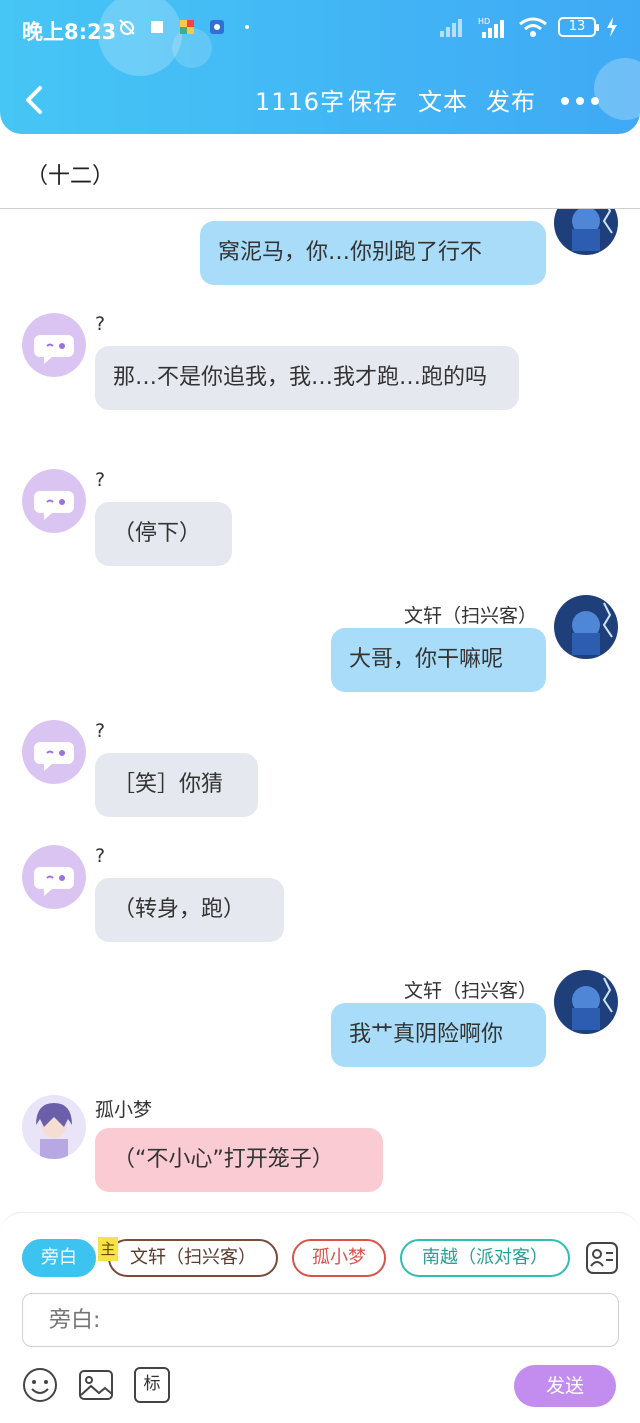  Describe the element at coordinates (69, 32) in the screenshot. I see `status-time: 晚上8:23` at that location.